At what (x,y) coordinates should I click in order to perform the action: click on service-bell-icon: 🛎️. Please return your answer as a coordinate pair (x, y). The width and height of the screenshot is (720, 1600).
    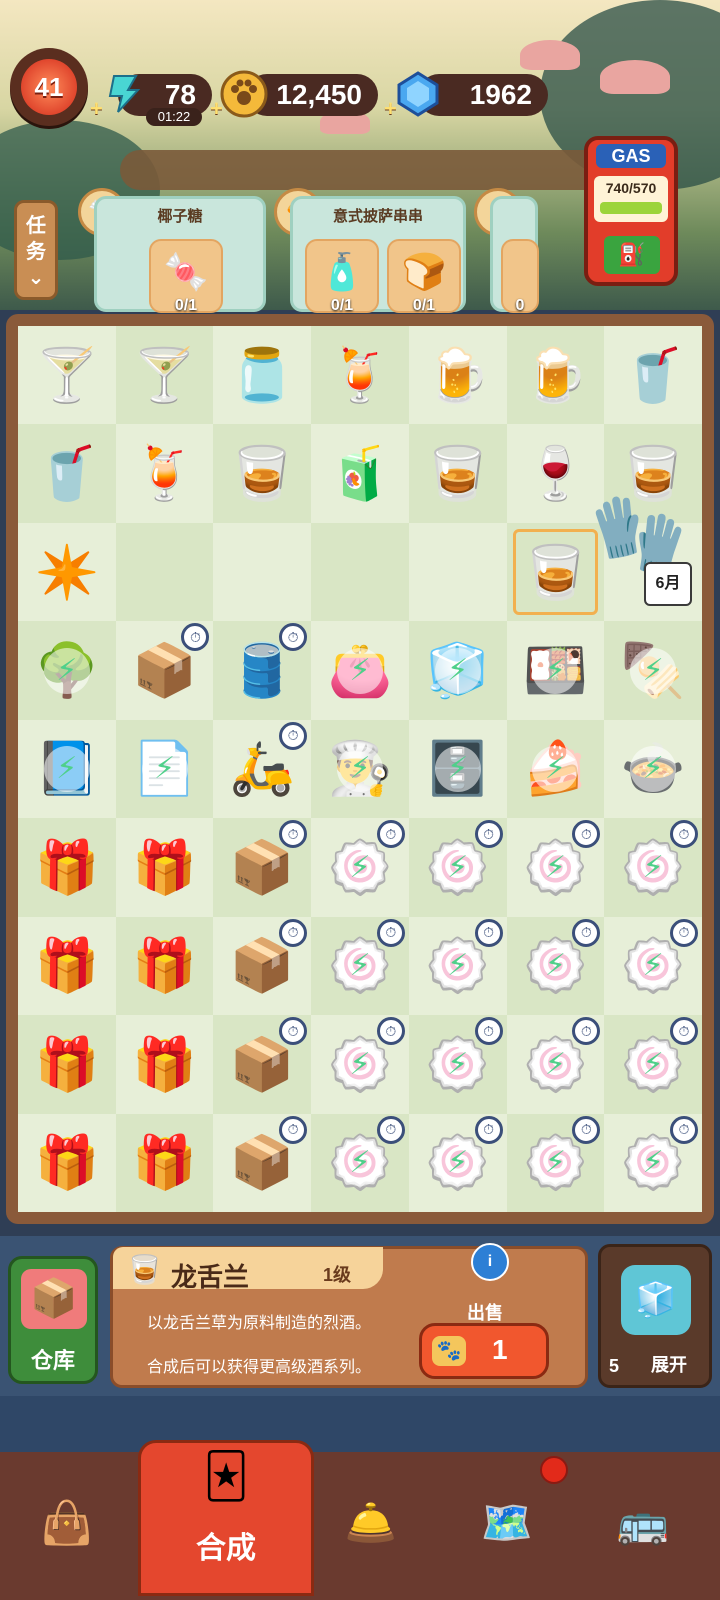
    Looking at the image, I should click on (371, 1523).